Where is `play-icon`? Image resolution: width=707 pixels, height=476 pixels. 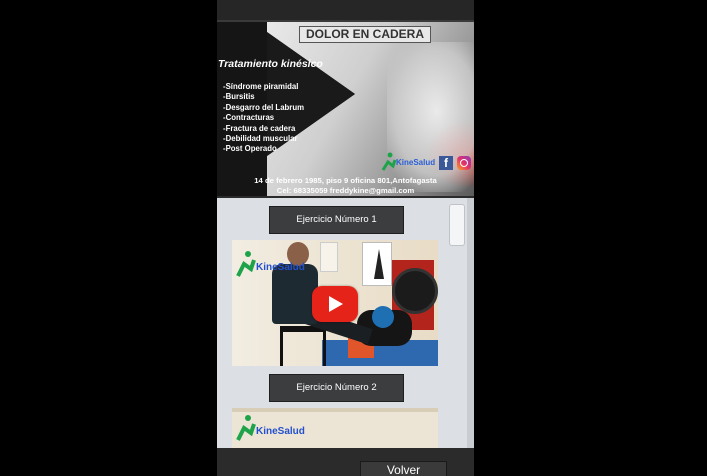 play-icon is located at coordinates (335, 304).